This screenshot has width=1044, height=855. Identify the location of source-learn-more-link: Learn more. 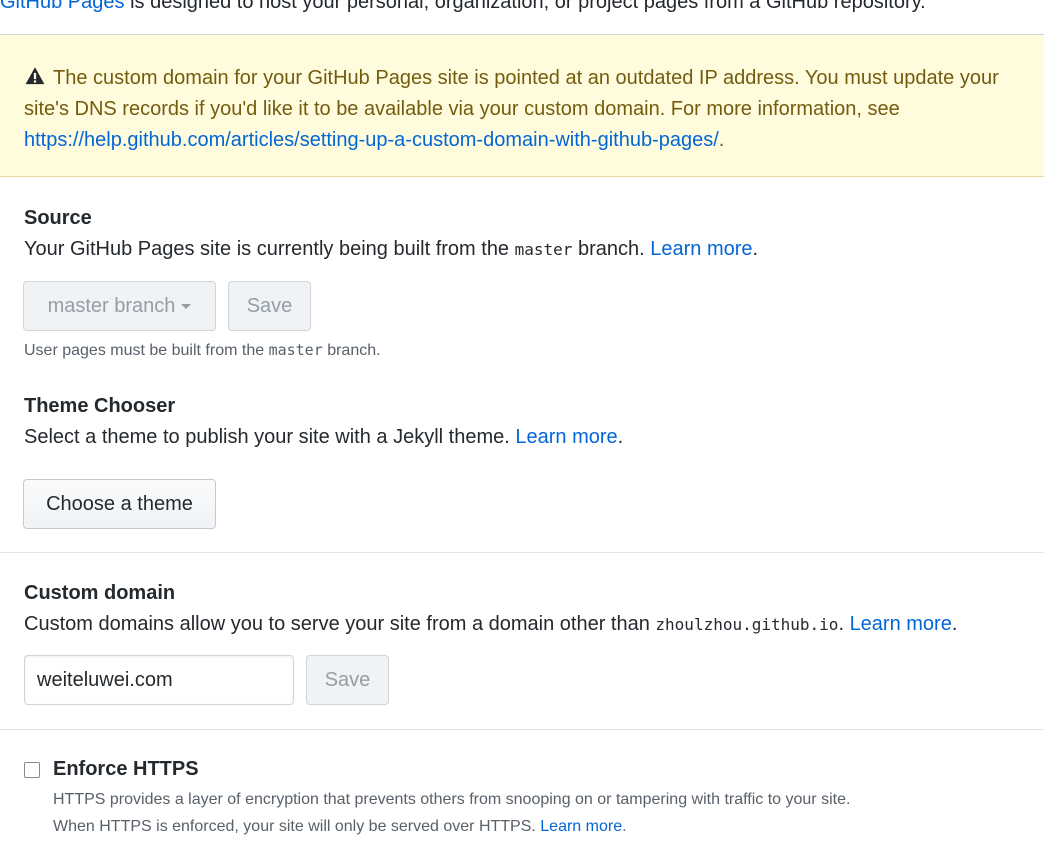
(701, 249).